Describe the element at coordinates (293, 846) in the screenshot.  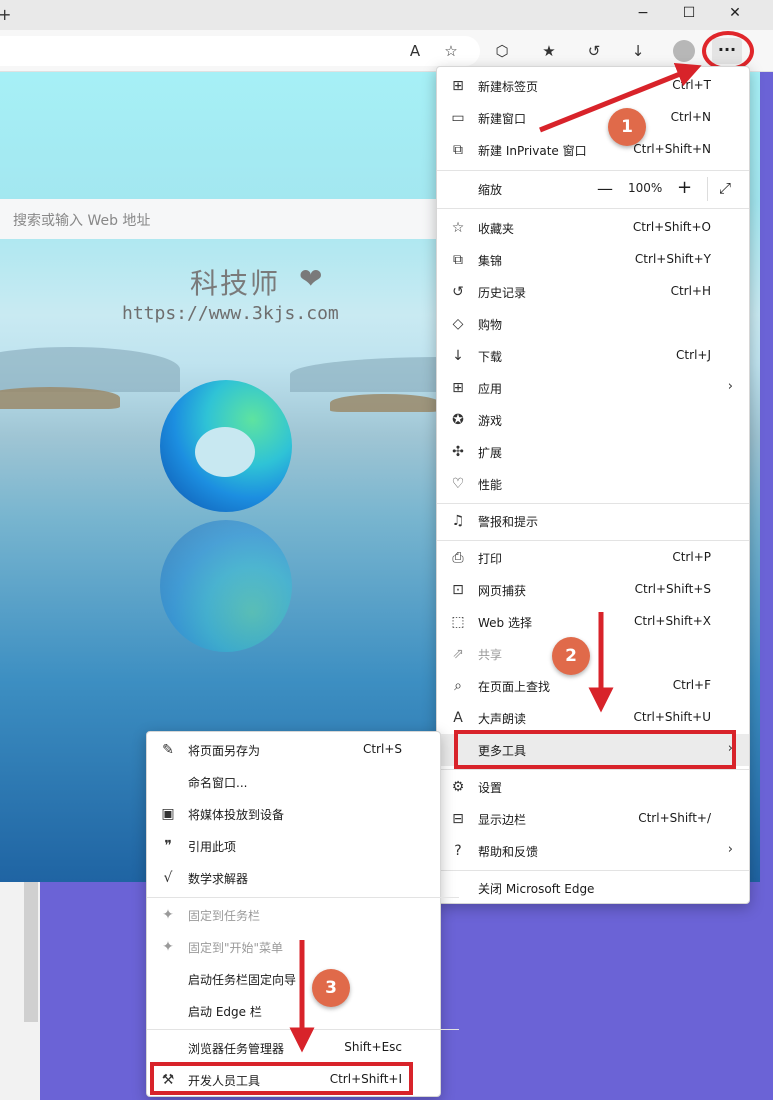
I see `submenu-item-cite: ❞ 引用此项` at that location.